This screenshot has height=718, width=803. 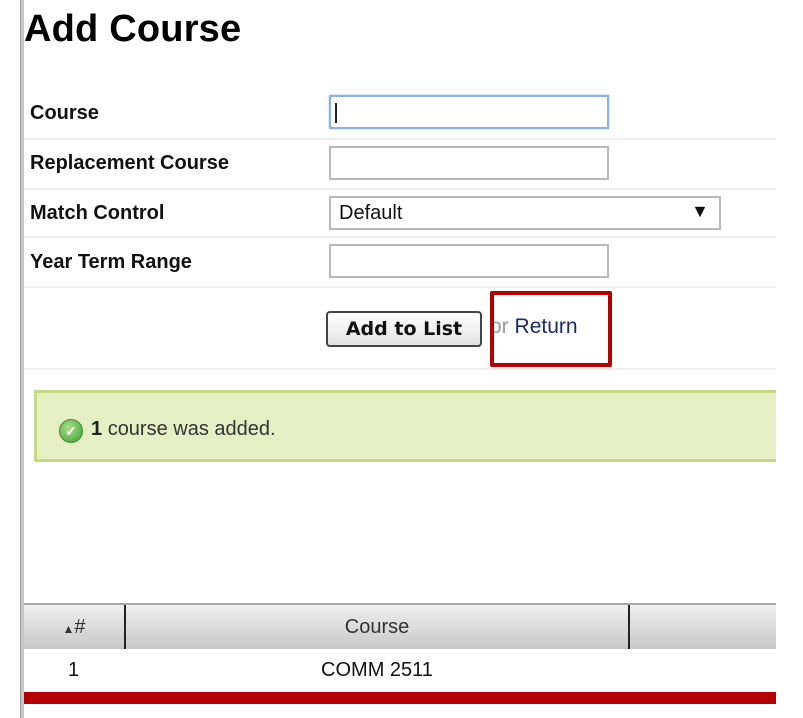 I want to click on match-control-select: Default ▼, so click(x=525, y=213).